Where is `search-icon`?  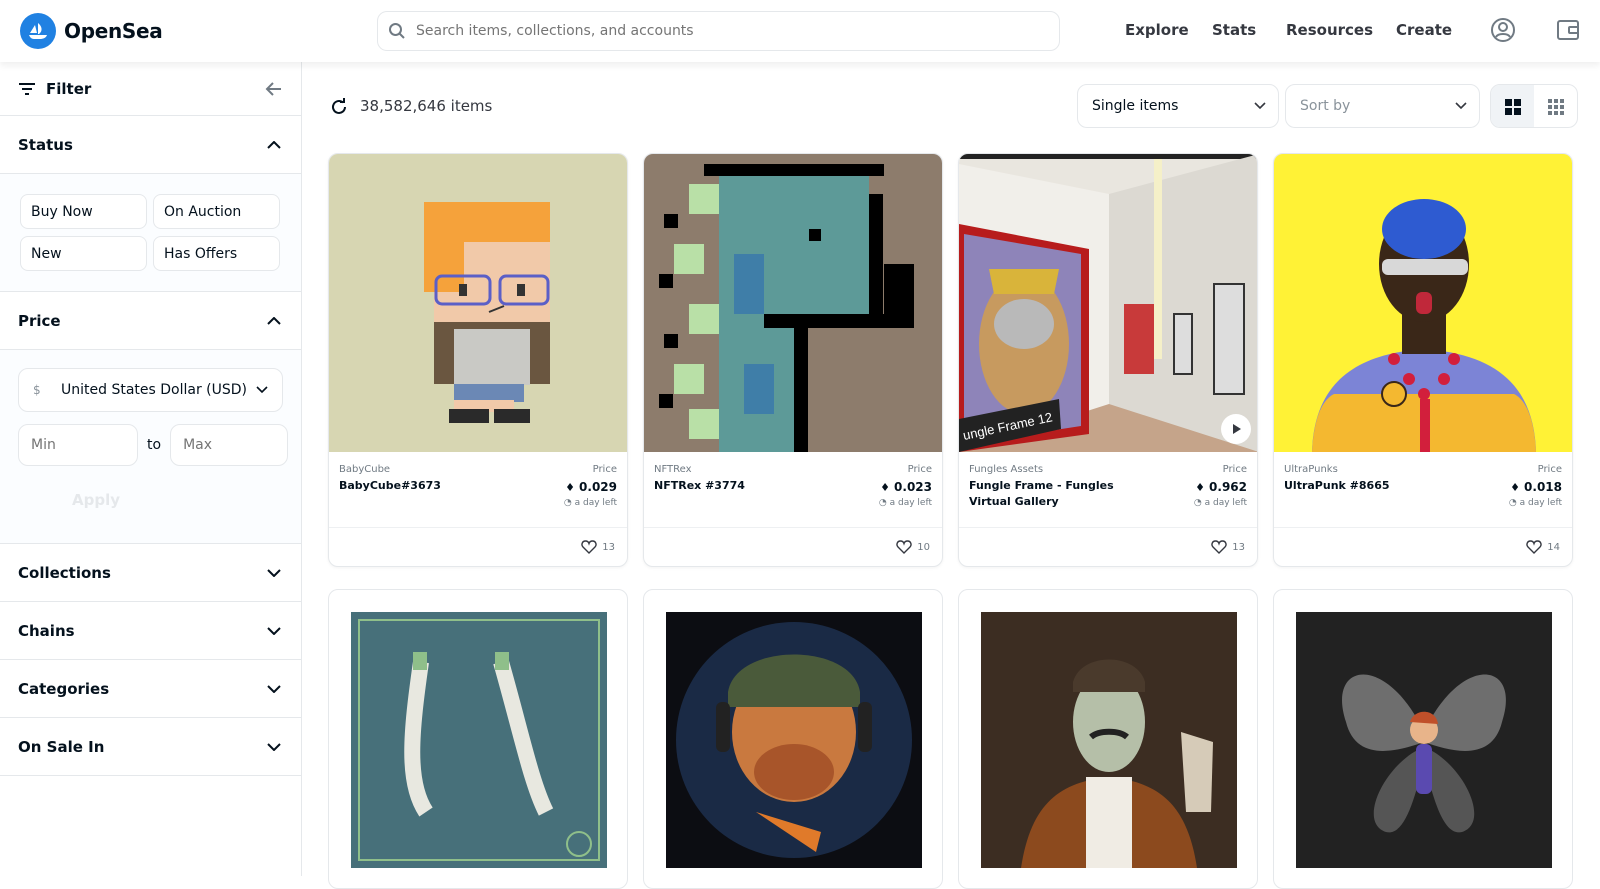 search-icon is located at coordinates (397, 31).